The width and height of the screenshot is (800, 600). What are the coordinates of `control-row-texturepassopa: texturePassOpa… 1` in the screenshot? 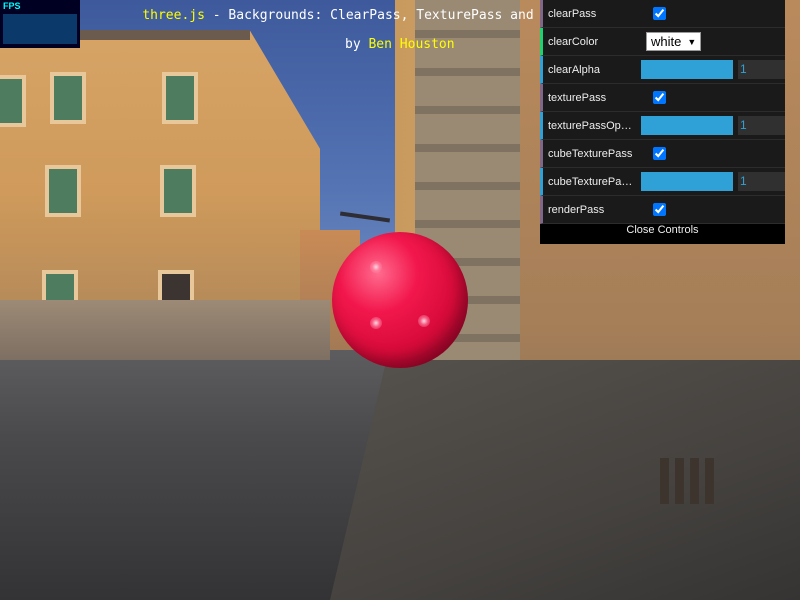 It's located at (662, 126).